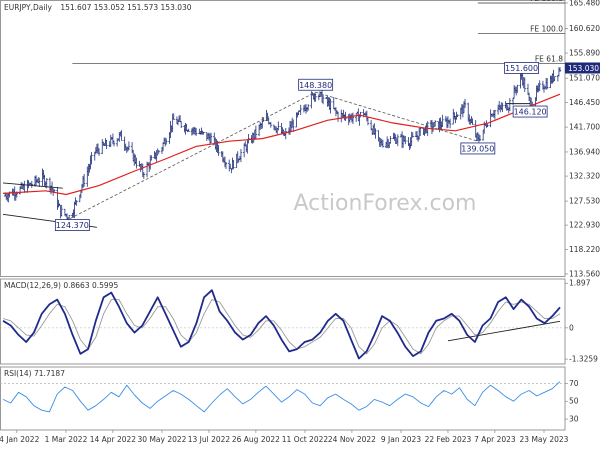 The width and height of the screenshot is (600, 450). What do you see at coordinates (580, 283) in the screenshot?
I see `macd-tick-label: 1.897` at bounding box center [580, 283].